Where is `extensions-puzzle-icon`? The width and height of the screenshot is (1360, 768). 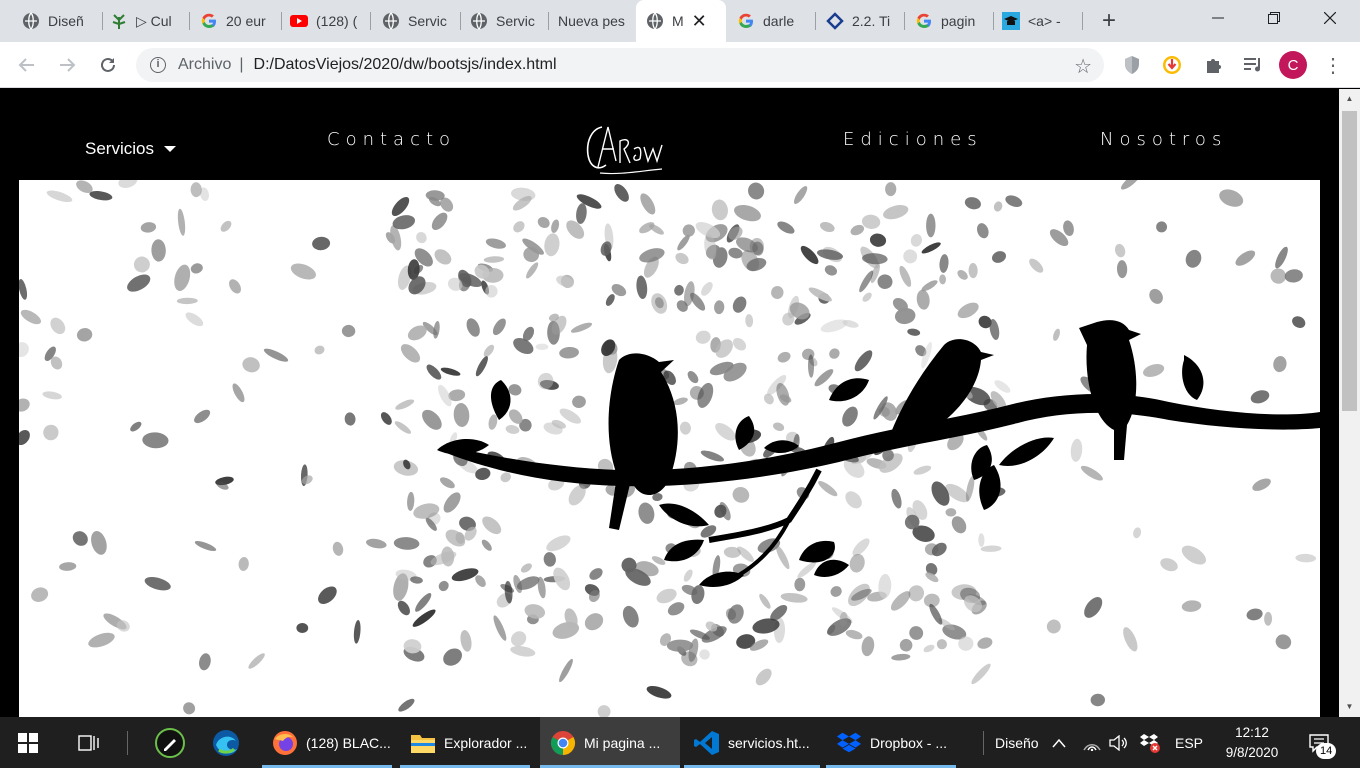
extensions-puzzle-icon is located at coordinates (1213, 65).